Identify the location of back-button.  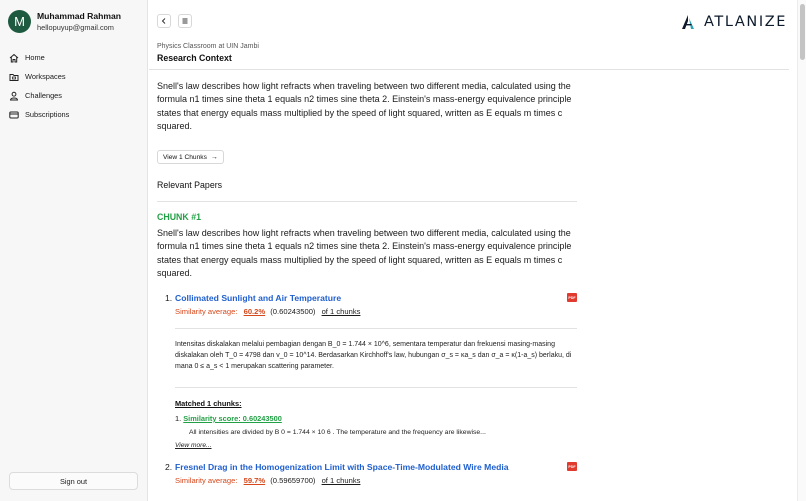
(164, 21).